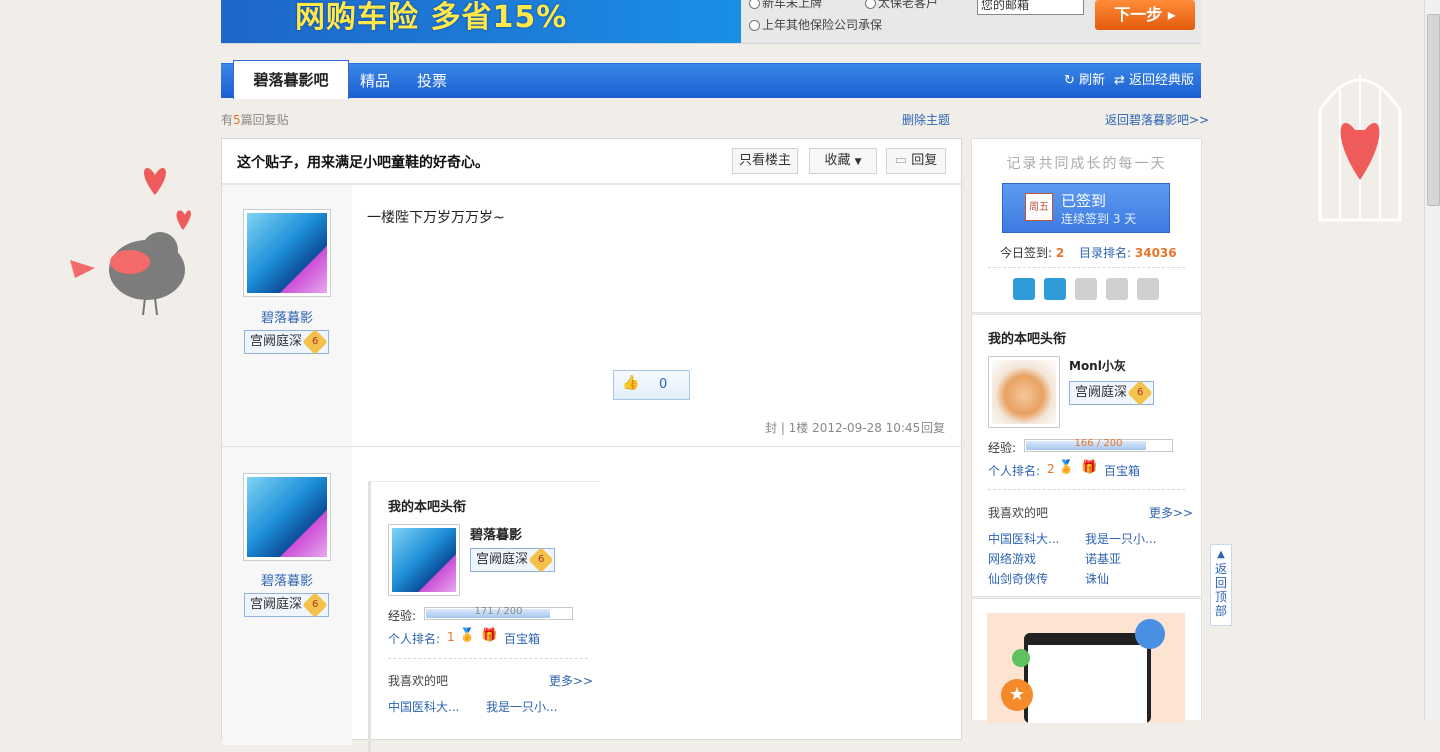 Image resolution: width=1440 pixels, height=752 pixels. I want to click on only-op-button: 只看楼主, so click(765, 161).